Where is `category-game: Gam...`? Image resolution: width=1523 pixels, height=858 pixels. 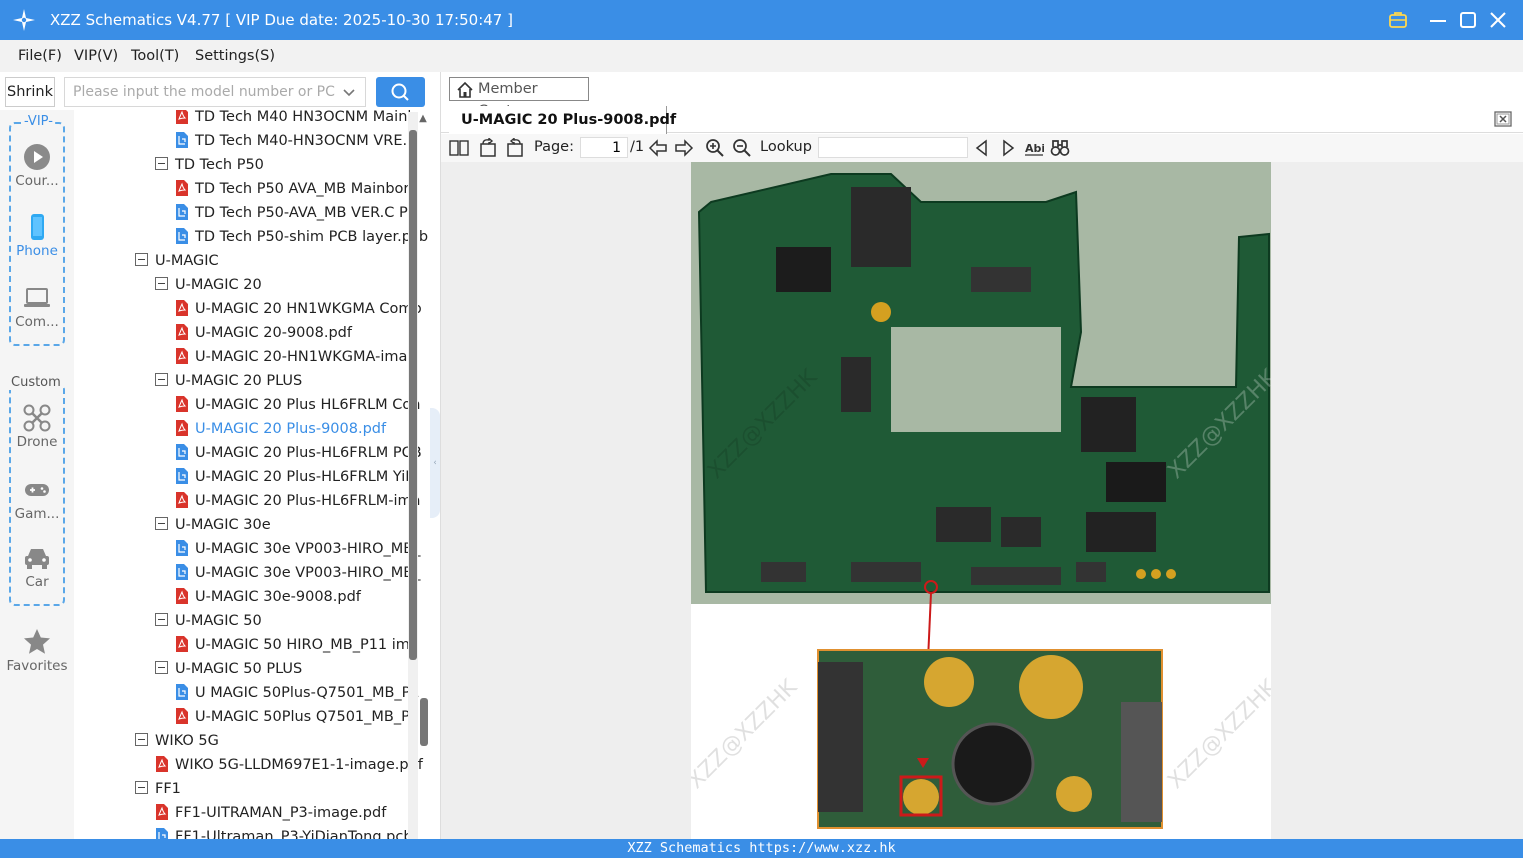 category-game: Gam... is located at coordinates (37, 499).